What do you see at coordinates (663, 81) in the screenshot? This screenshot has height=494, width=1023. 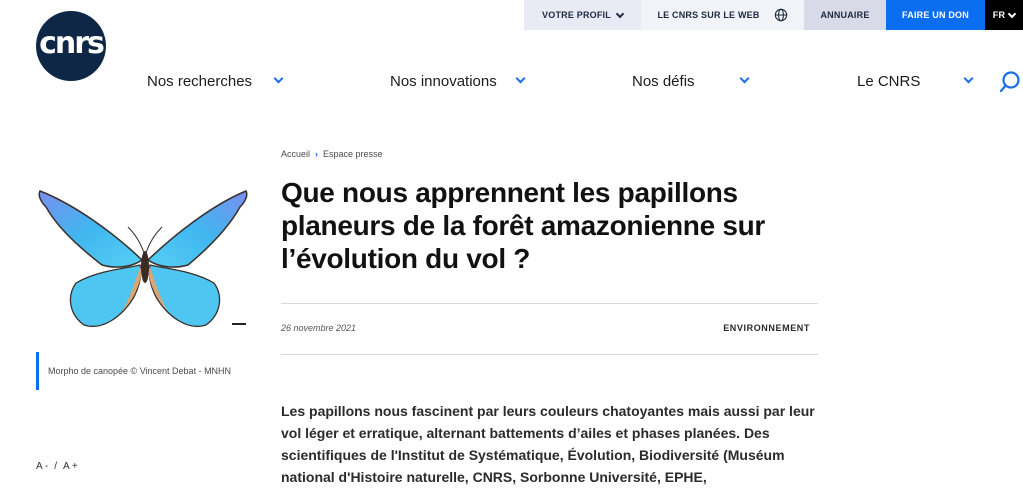 I see `nav-item-defis: Nos défis` at bounding box center [663, 81].